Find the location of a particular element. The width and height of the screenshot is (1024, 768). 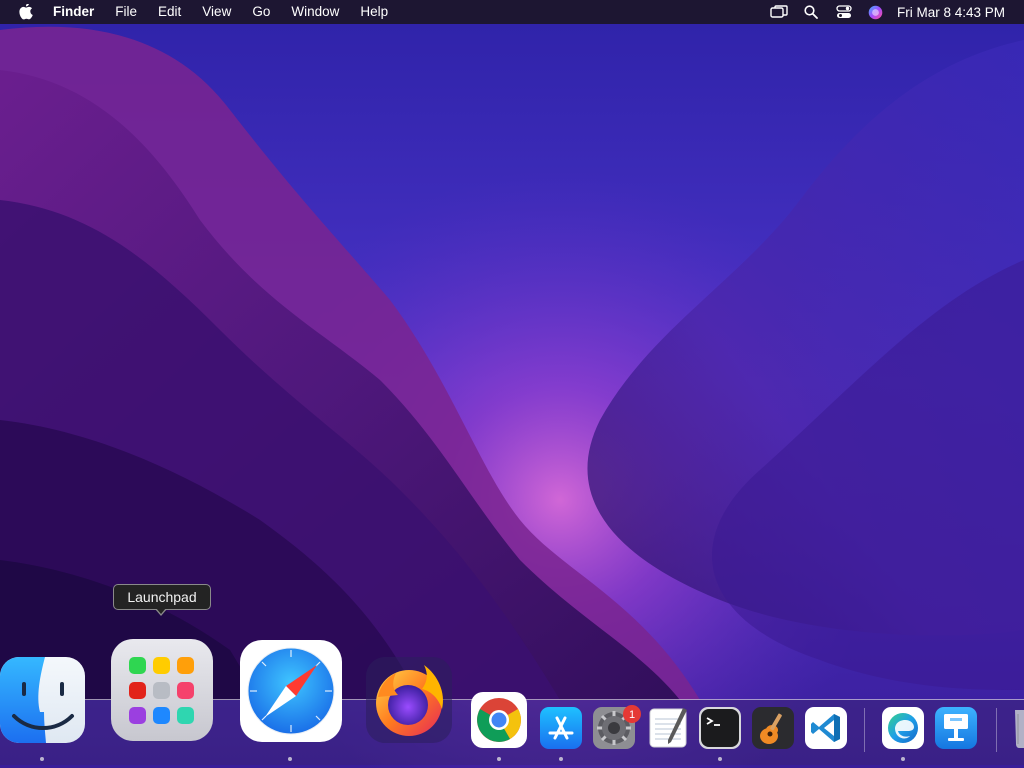

dock-item-terminal is located at coordinates (720, 728).